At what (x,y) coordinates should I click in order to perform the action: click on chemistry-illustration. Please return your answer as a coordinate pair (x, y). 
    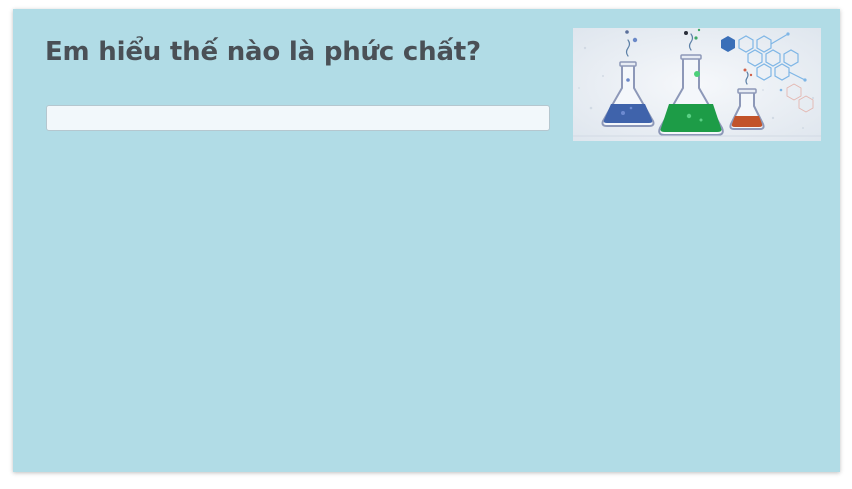
    Looking at the image, I should click on (697, 84).